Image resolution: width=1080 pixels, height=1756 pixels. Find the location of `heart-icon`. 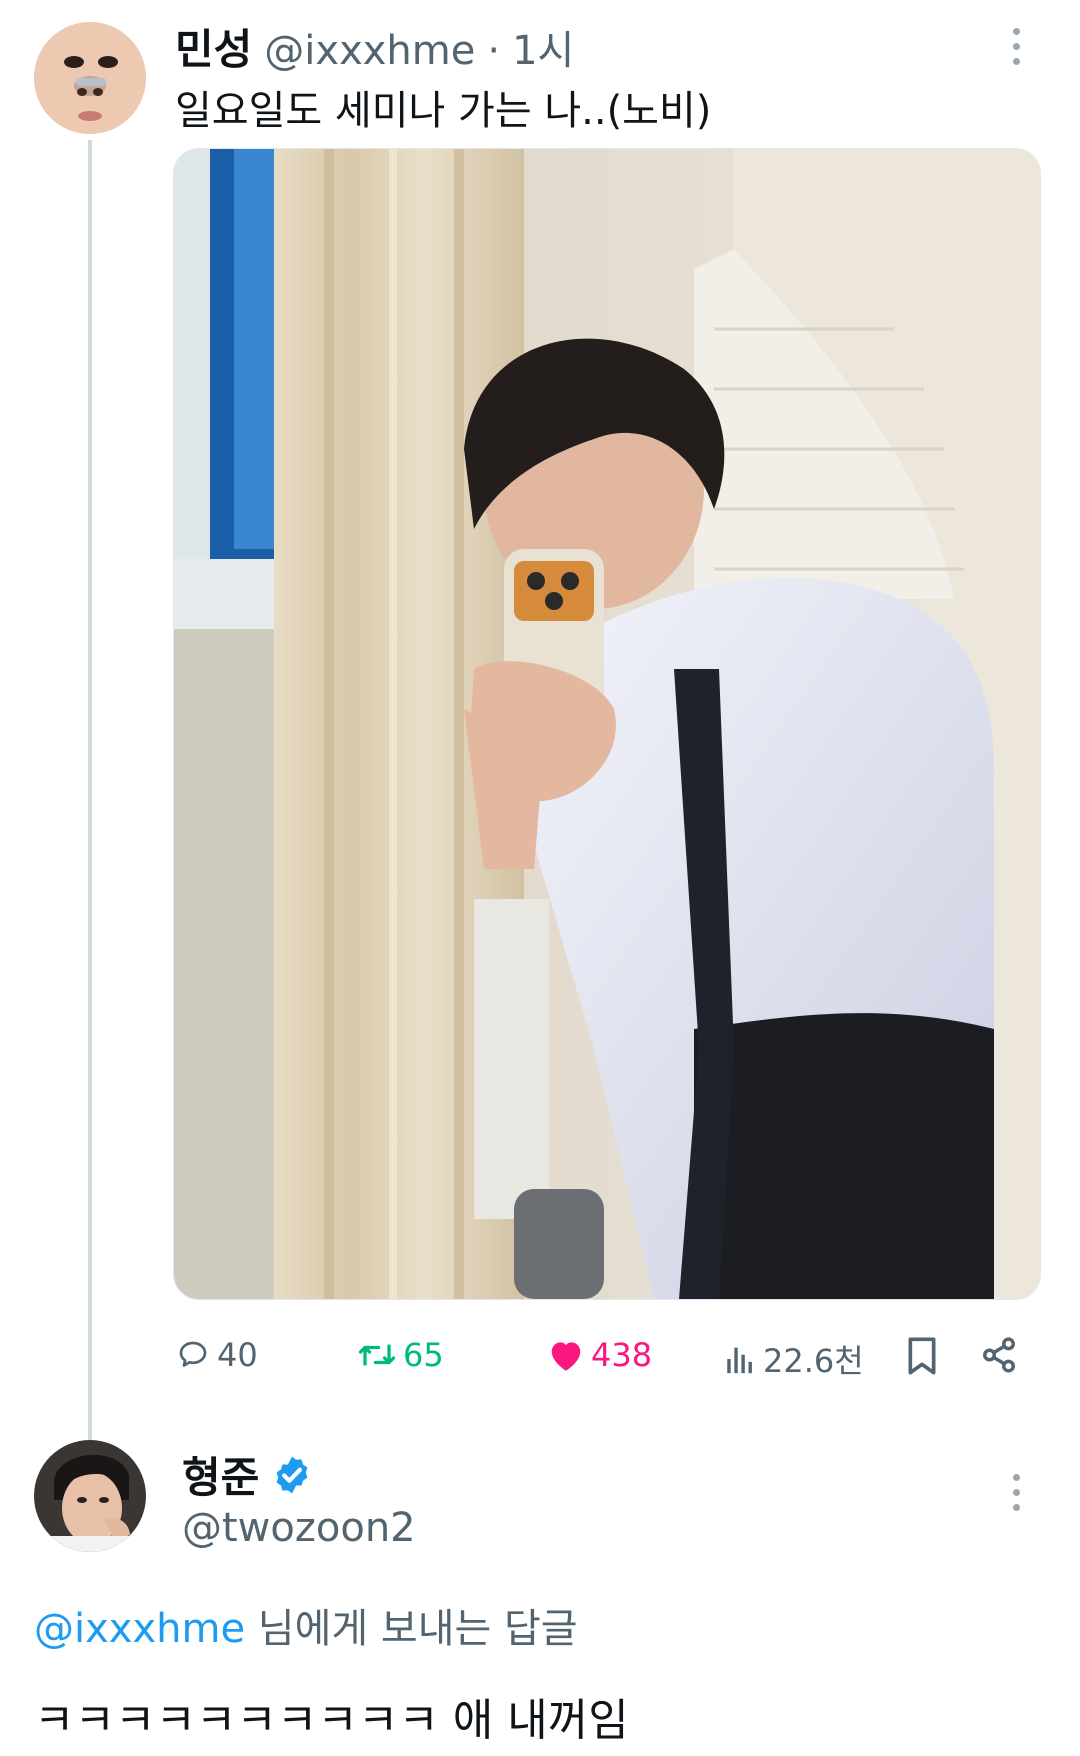

heart-icon is located at coordinates (566, 1356).